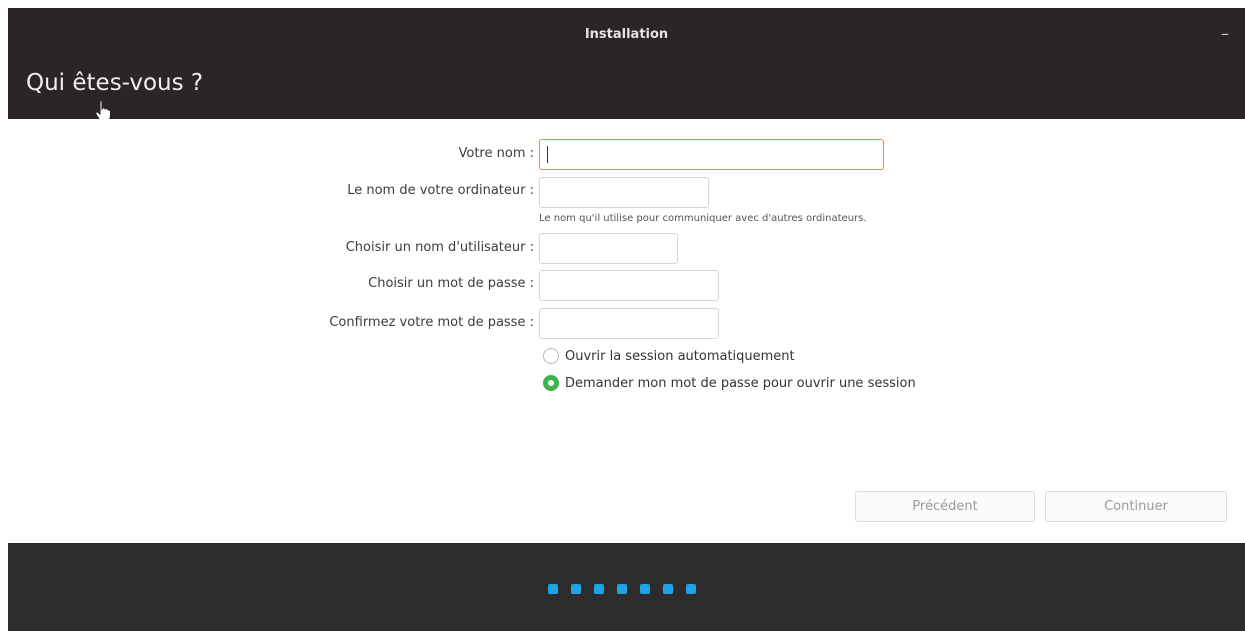  I want to click on password-label: Choisir un mot de passe :, so click(451, 283).